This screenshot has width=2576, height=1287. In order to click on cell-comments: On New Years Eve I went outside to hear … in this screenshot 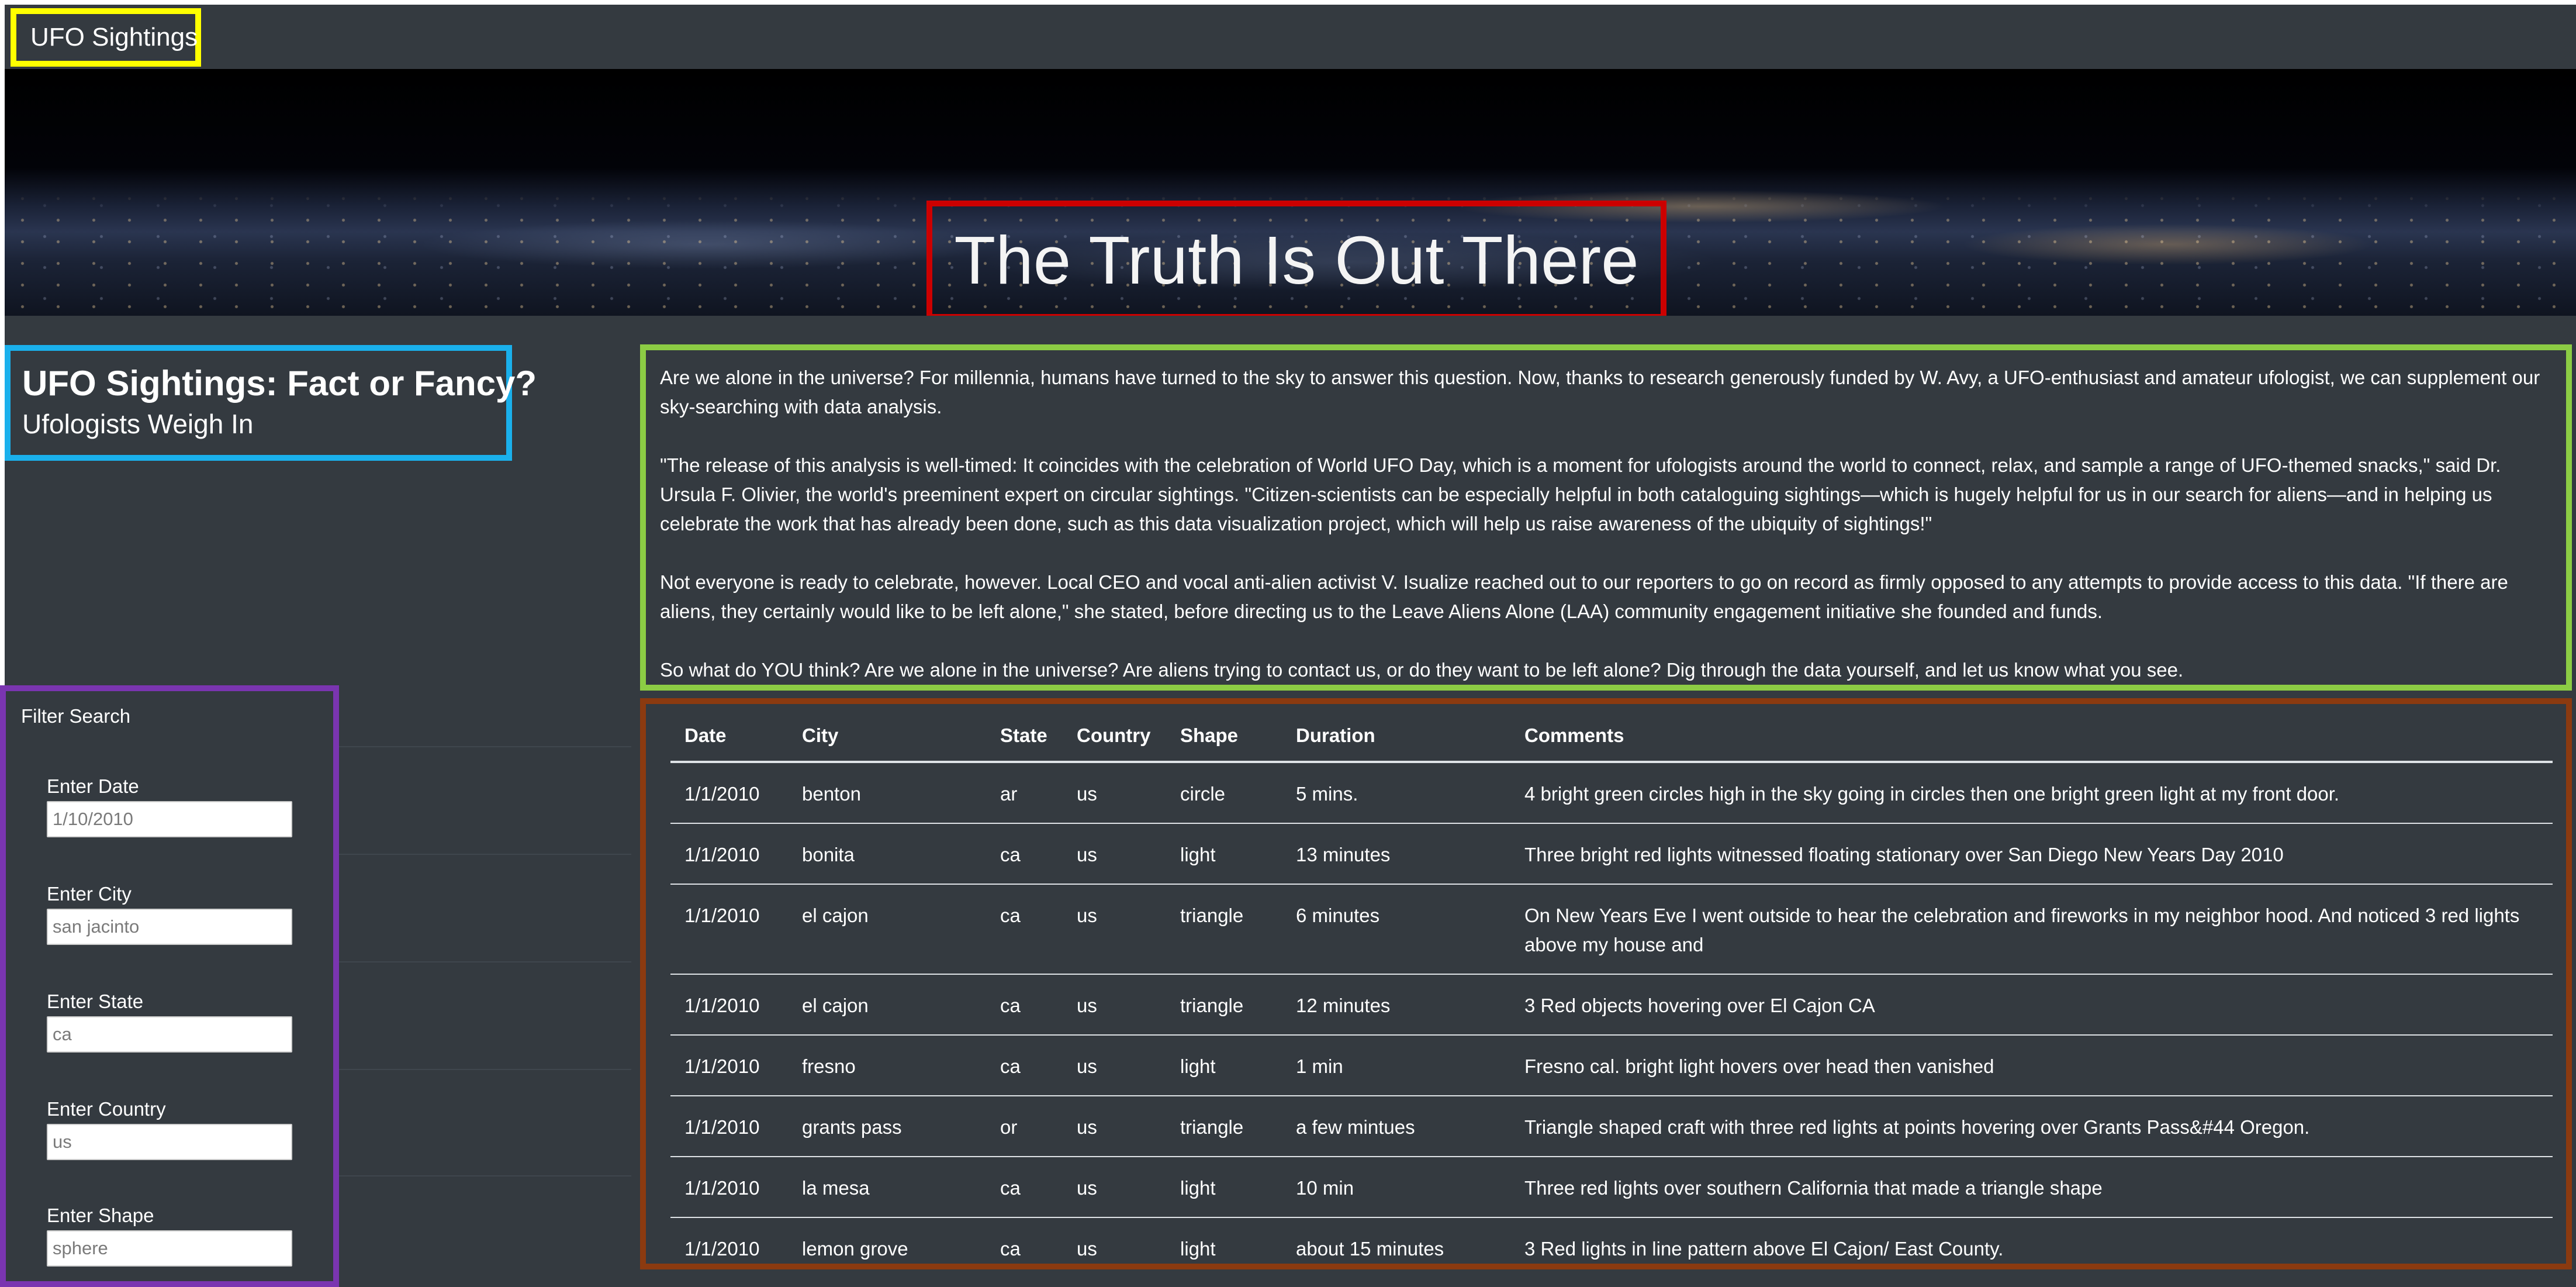, I will do `click(2031, 929)`.